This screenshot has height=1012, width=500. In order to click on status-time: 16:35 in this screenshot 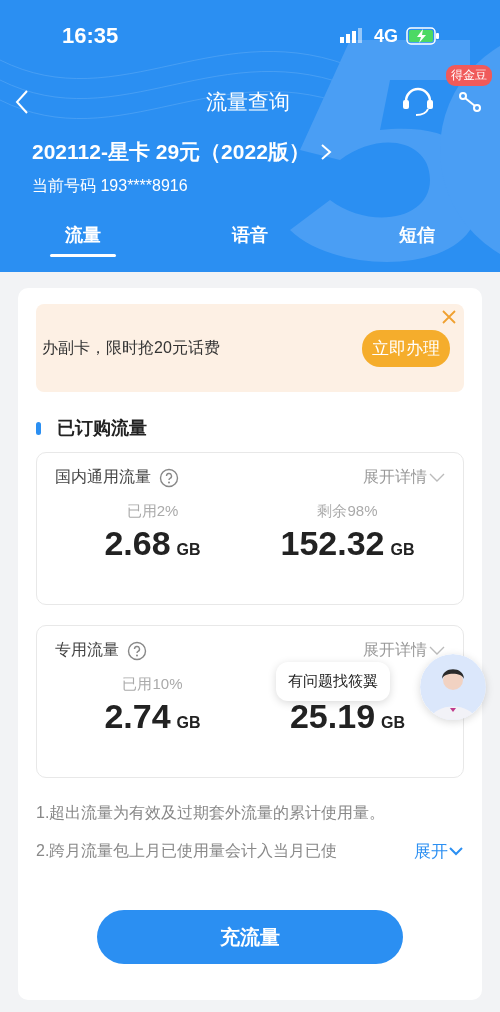, I will do `click(90, 36)`.